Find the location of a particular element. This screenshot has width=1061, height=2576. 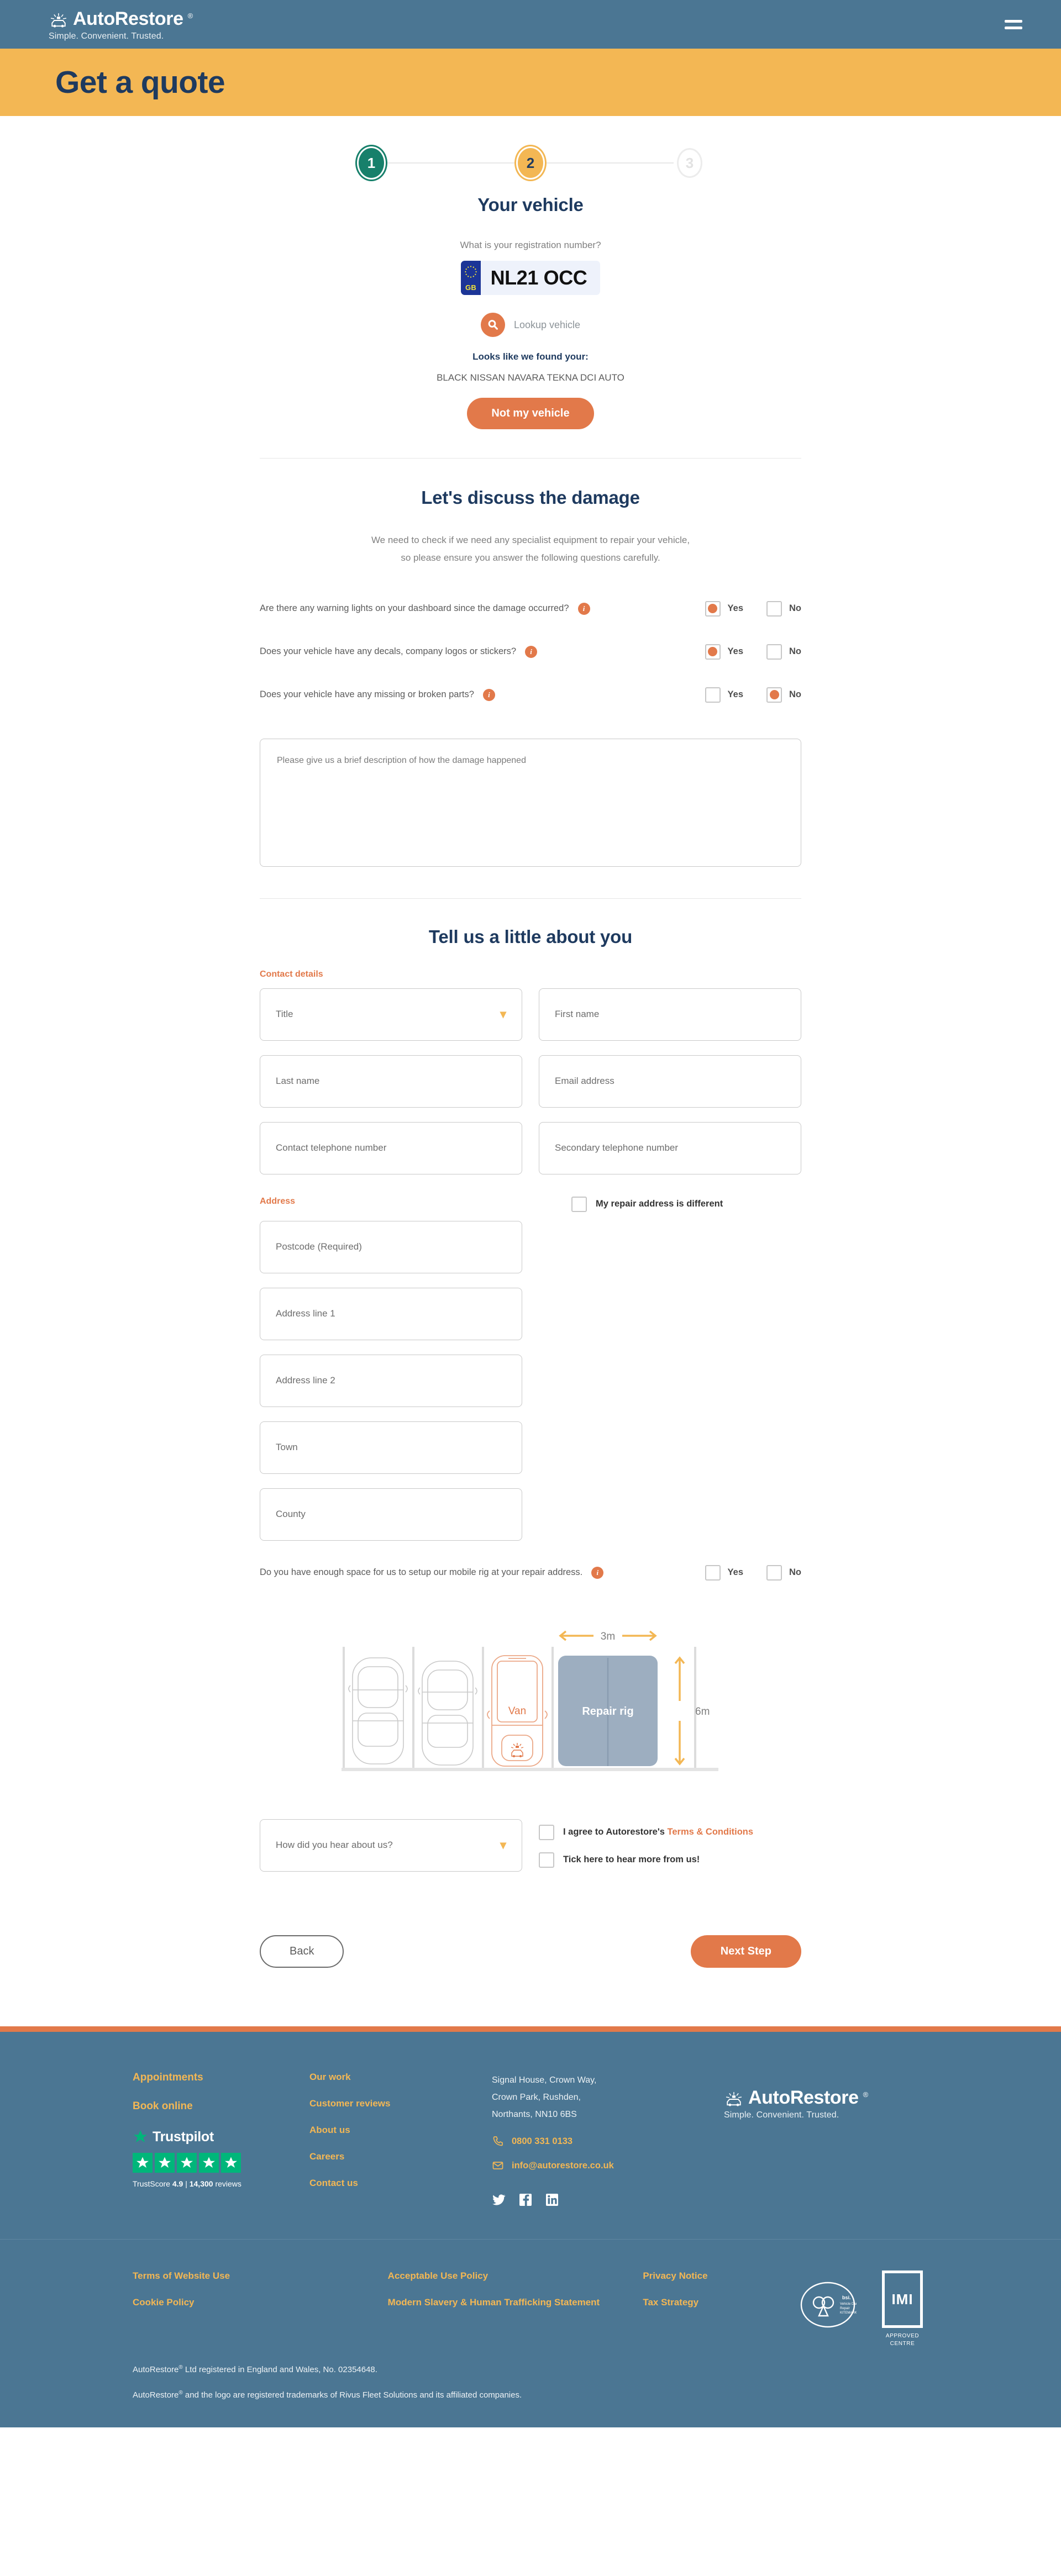

registration-plate: GB NL21 OCC is located at coordinates (530, 278).